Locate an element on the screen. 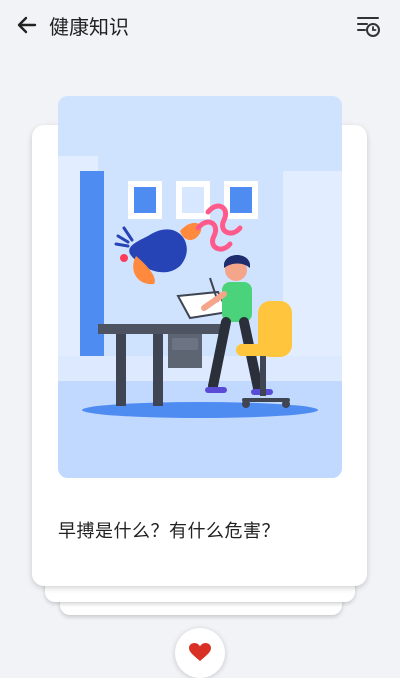 Image resolution: width=400 pixels, height=678 pixels. history-button is located at coordinates (369, 28).